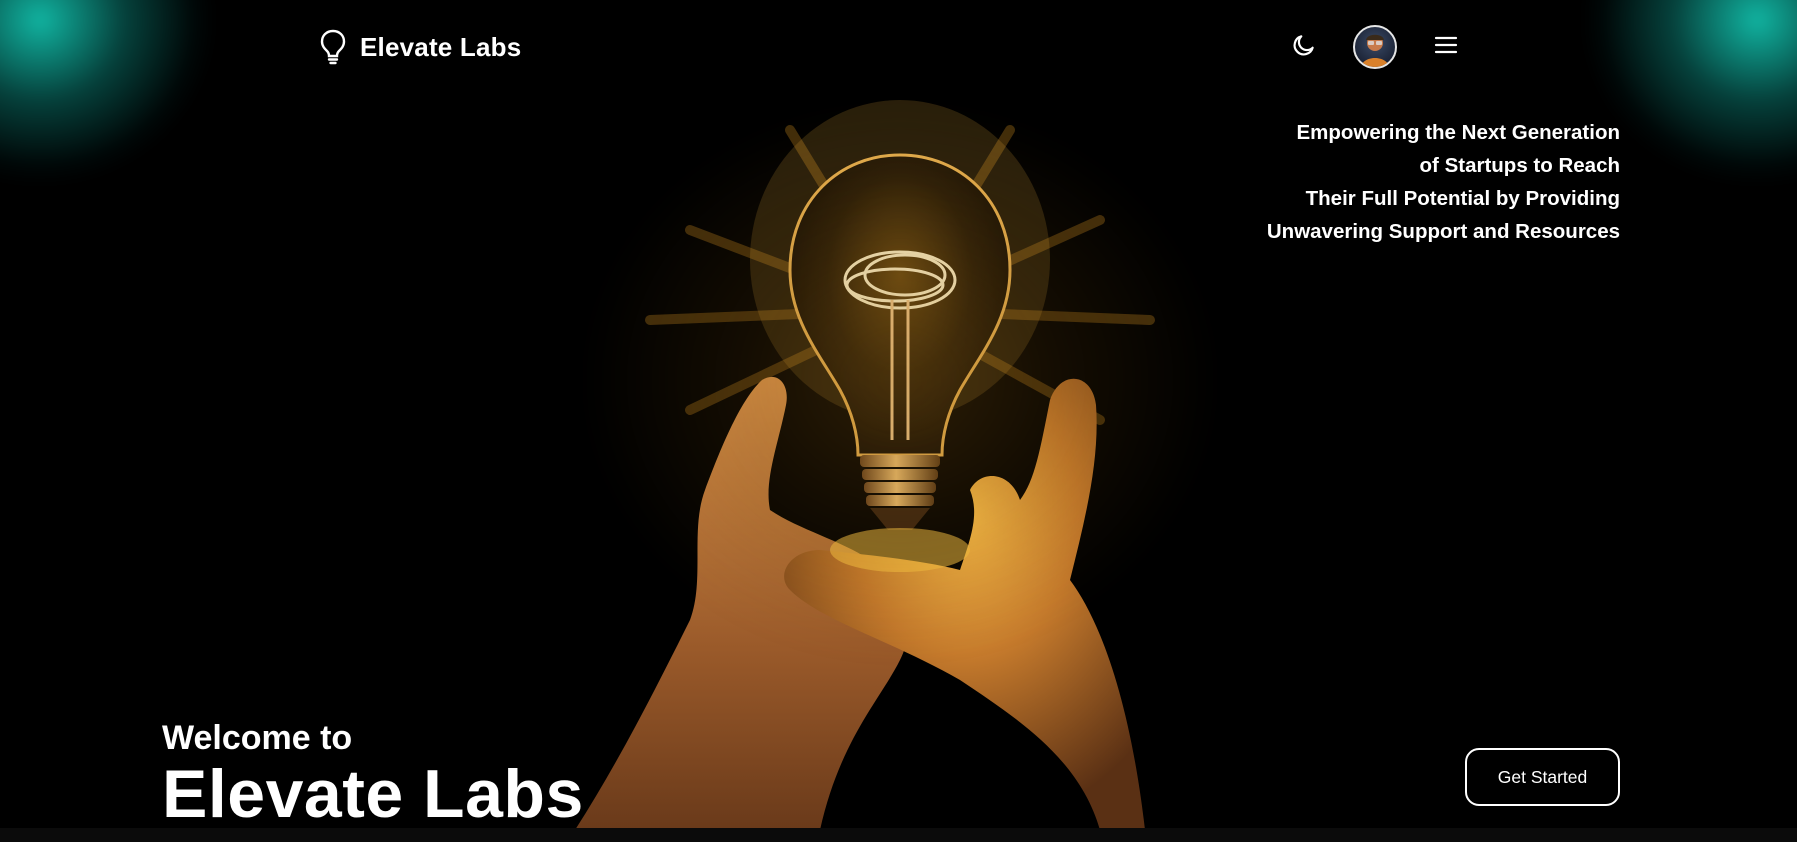  Describe the element at coordinates (1443, 231) in the screenshot. I see `tagline-line: Unwavering Support and Resources` at that location.